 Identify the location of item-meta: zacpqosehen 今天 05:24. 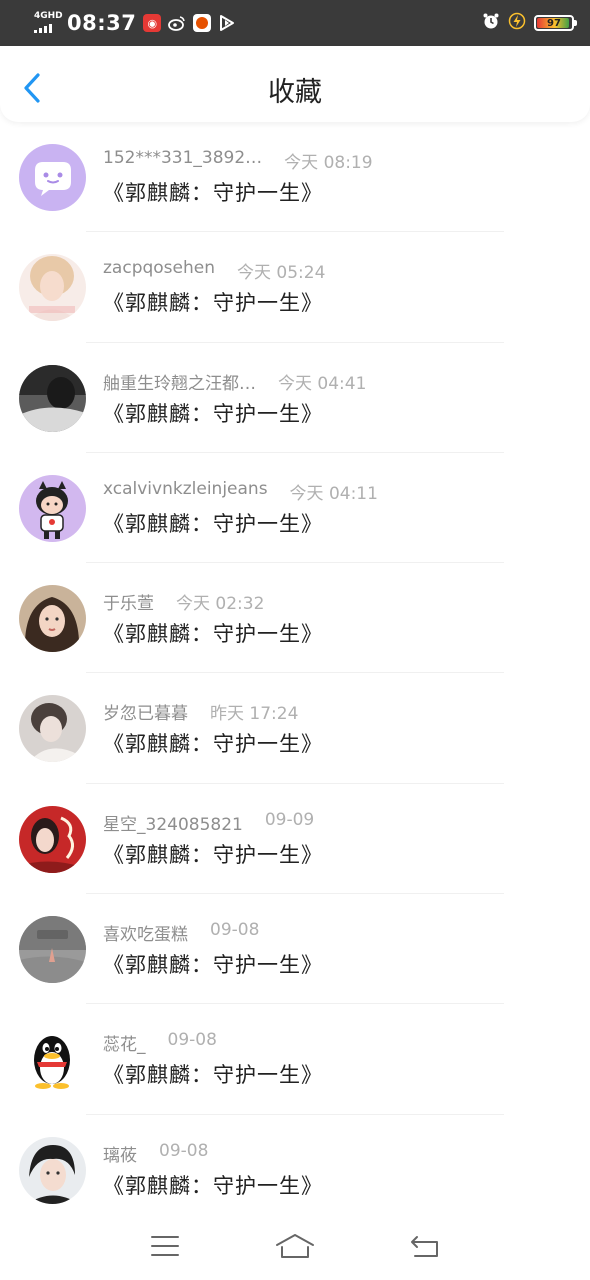
(214, 270).